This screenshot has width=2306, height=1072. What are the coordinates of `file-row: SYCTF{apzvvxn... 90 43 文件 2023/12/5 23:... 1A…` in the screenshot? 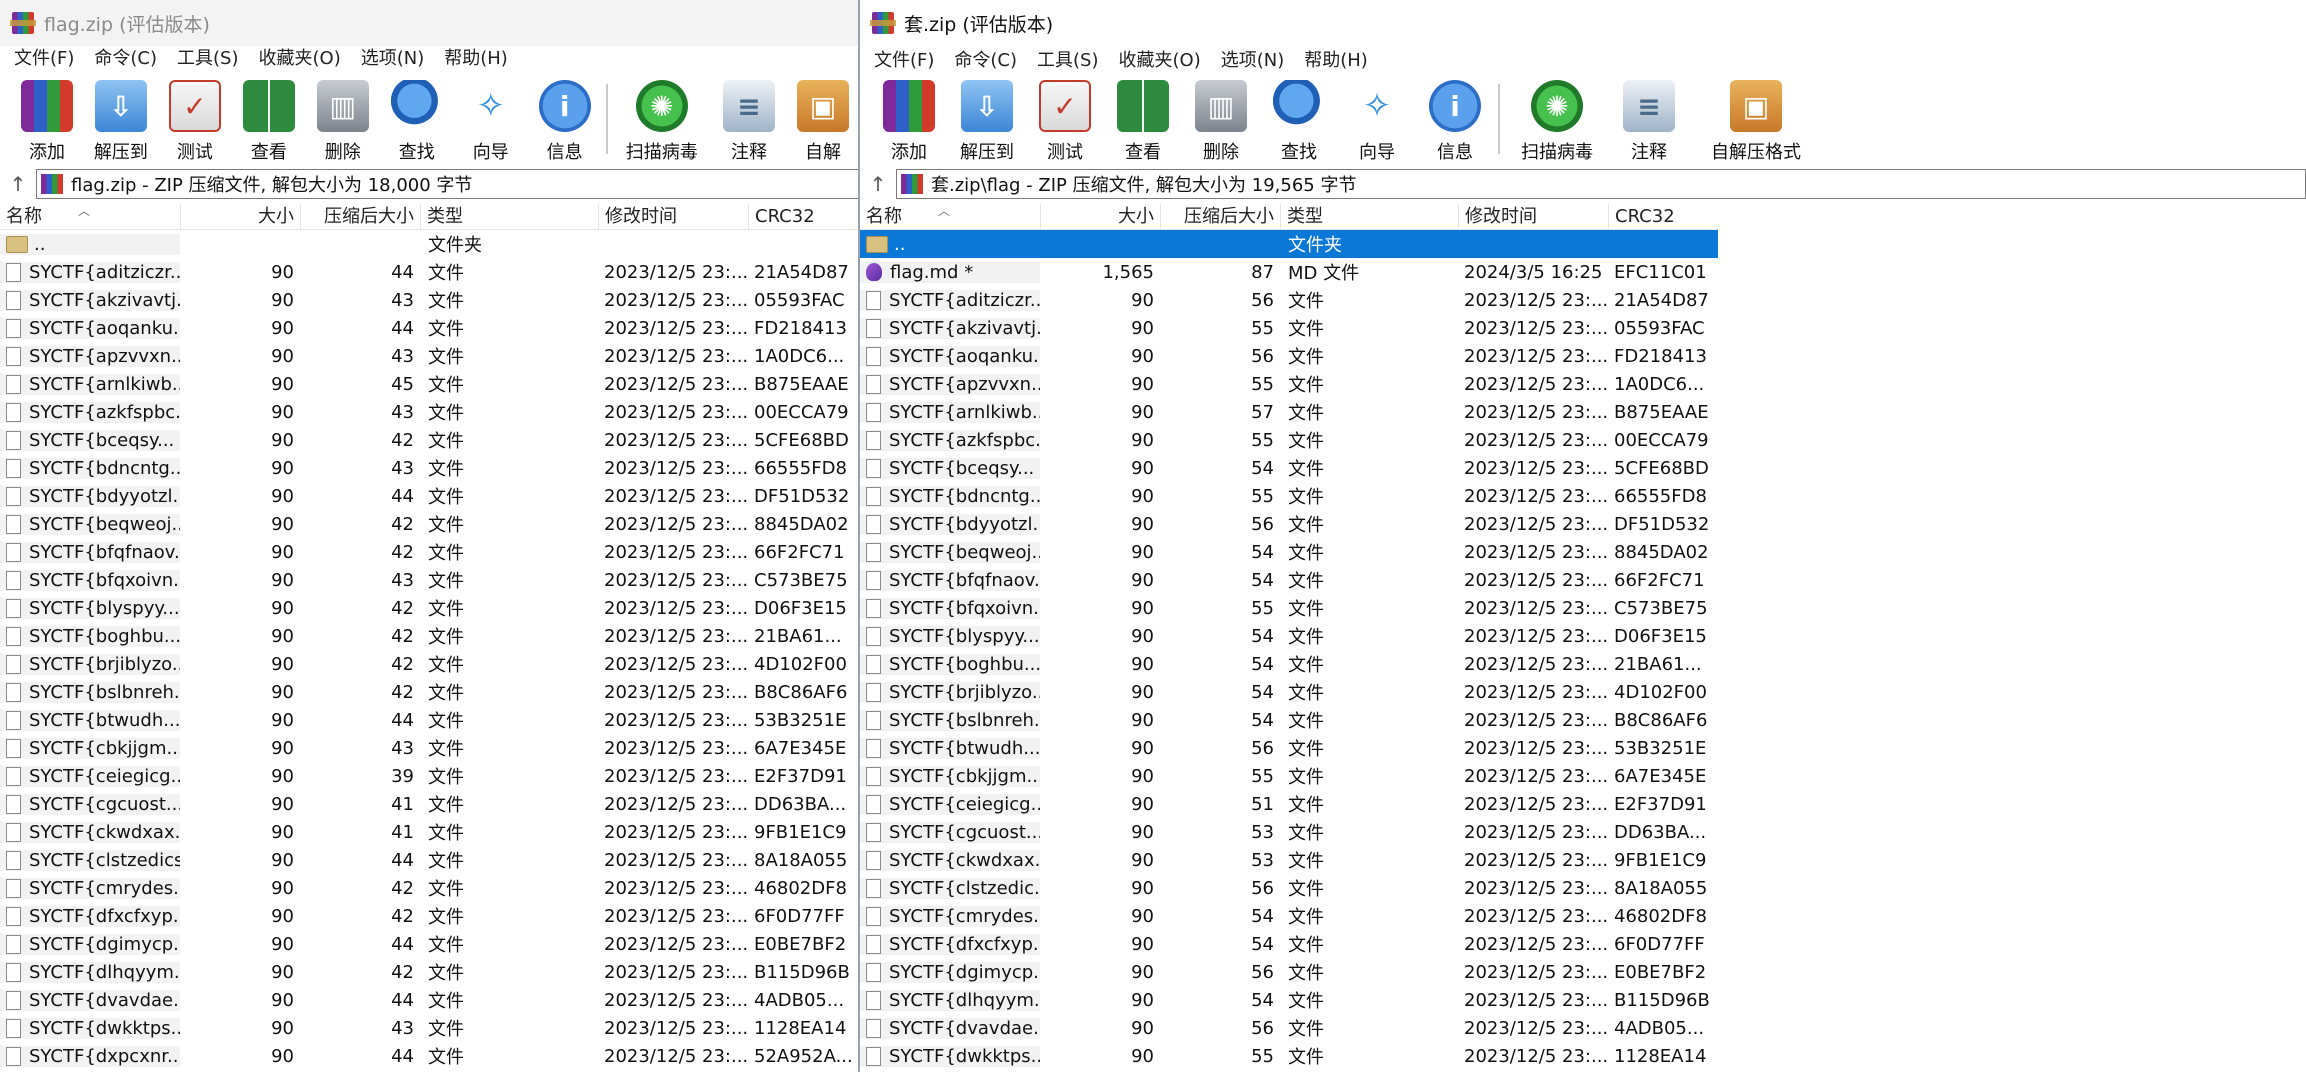 It's located at (429, 356).